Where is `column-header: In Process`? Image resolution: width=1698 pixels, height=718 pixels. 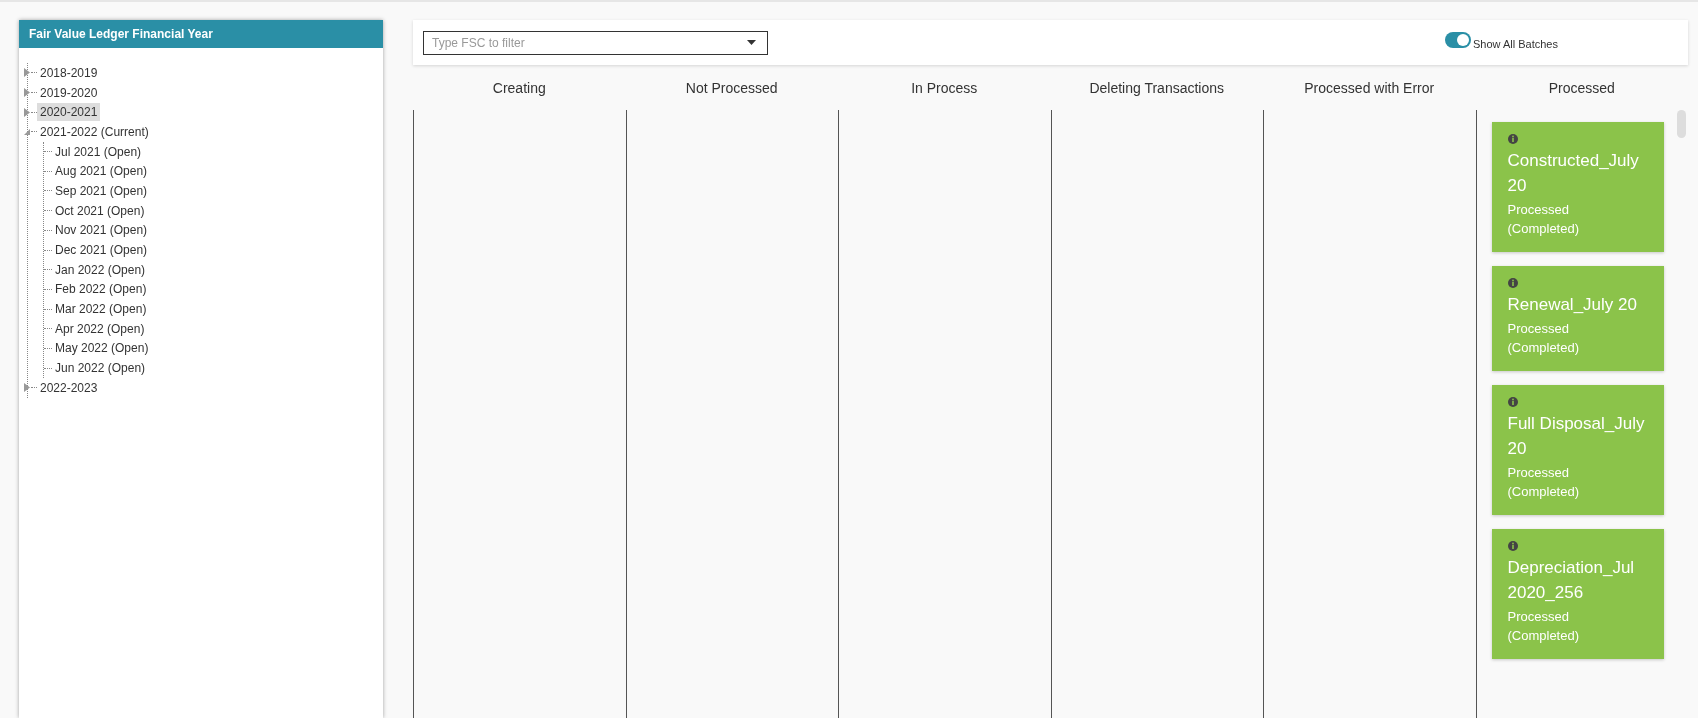 column-header: In Process is located at coordinates (944, 87).